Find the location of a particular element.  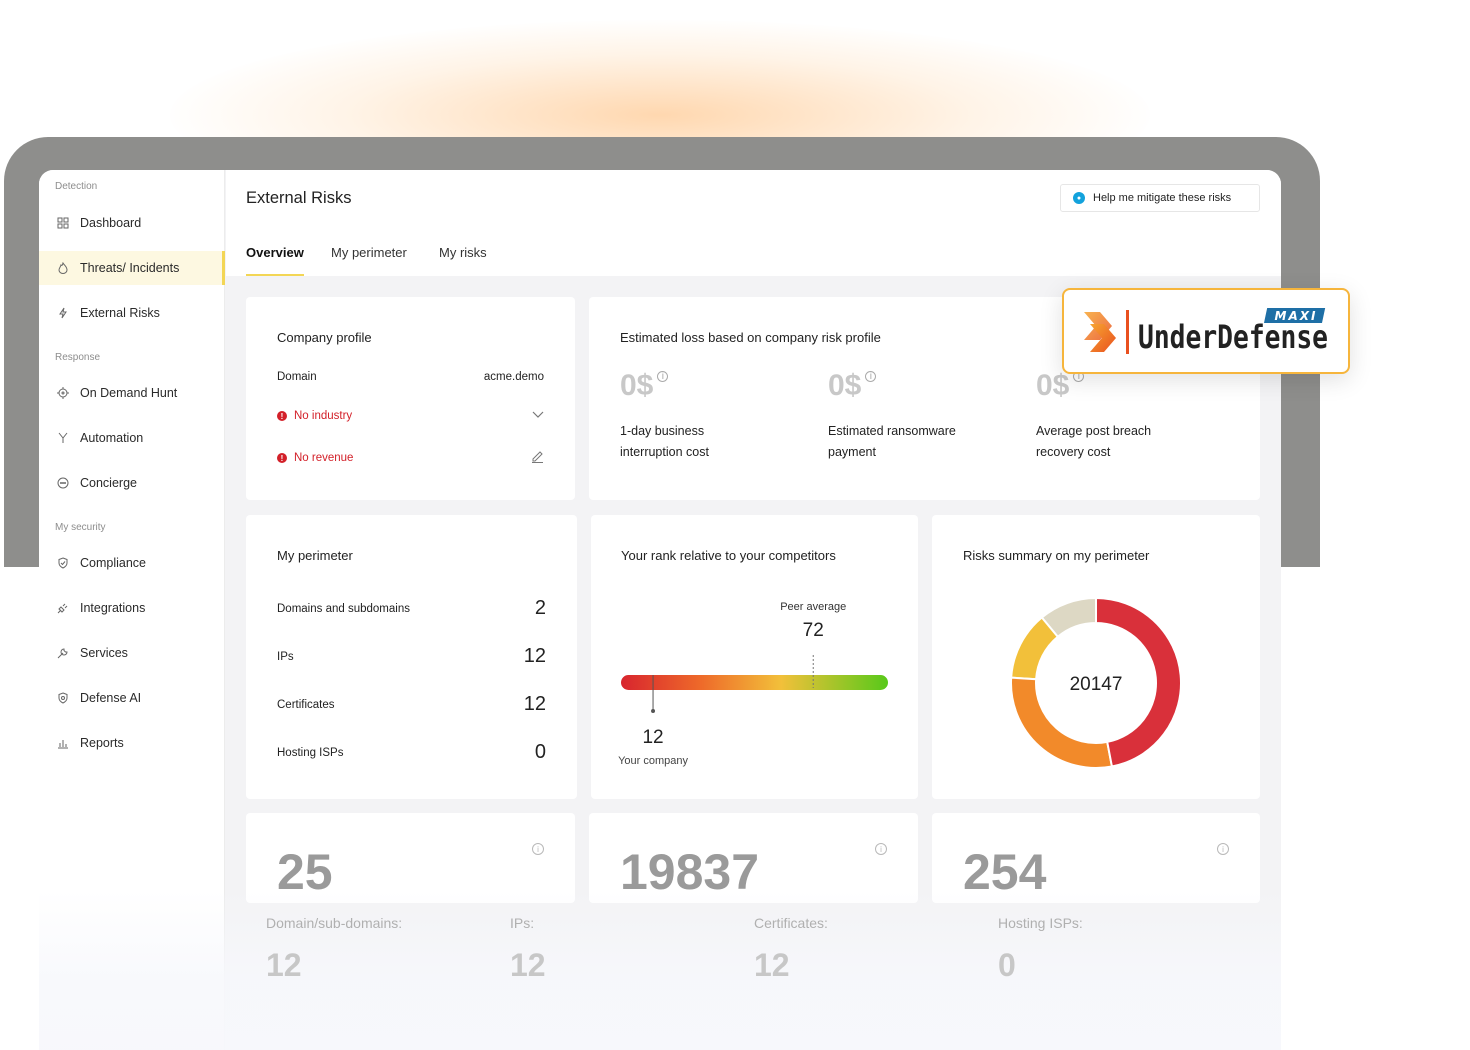

perimeter-row: Domains and subdomains 2 is located at coordinates (411, 608).